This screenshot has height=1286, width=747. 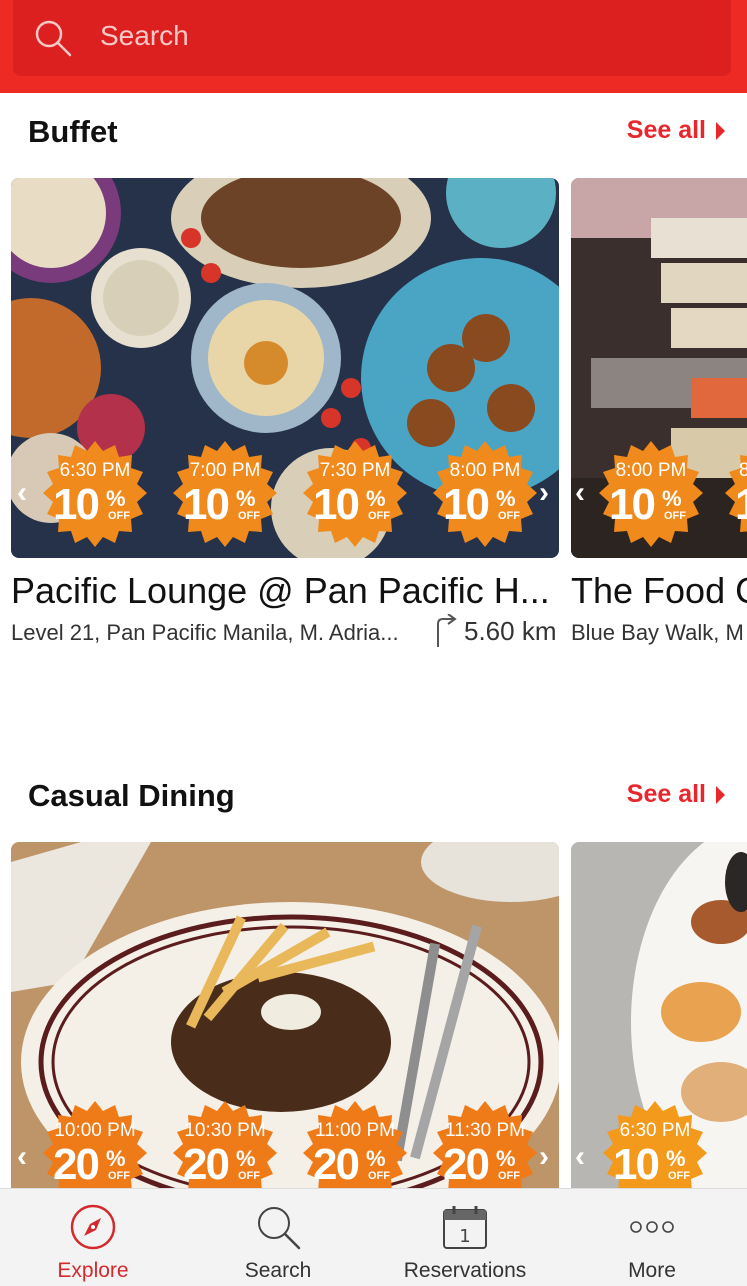 What do you see at coordinates (93, 1227) in the screenshot?
I see `compass-icon` at bounding box center [93, 1227].